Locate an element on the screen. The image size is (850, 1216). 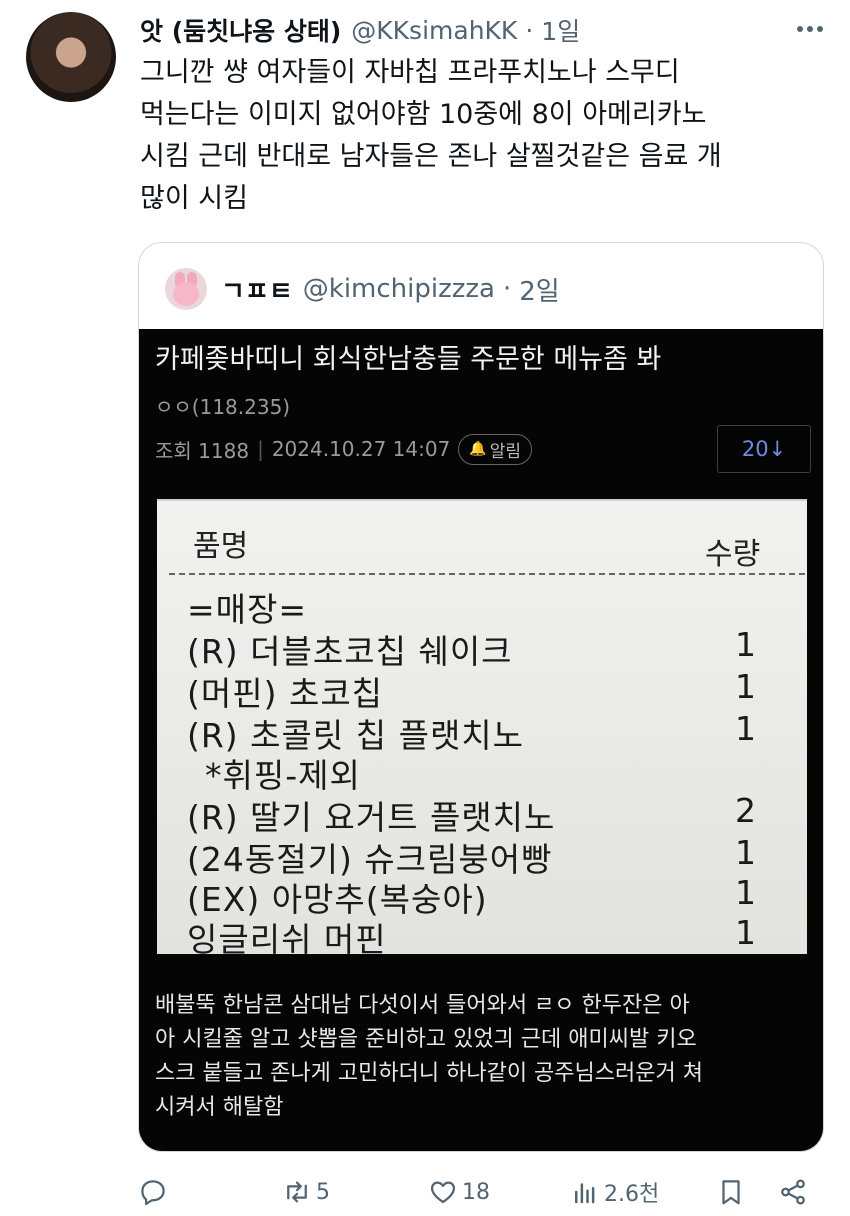
post-title: 카페좆바띠니 회식한남충들 주문한 메뉴좀 봐 is located at coordinates (408, 359).